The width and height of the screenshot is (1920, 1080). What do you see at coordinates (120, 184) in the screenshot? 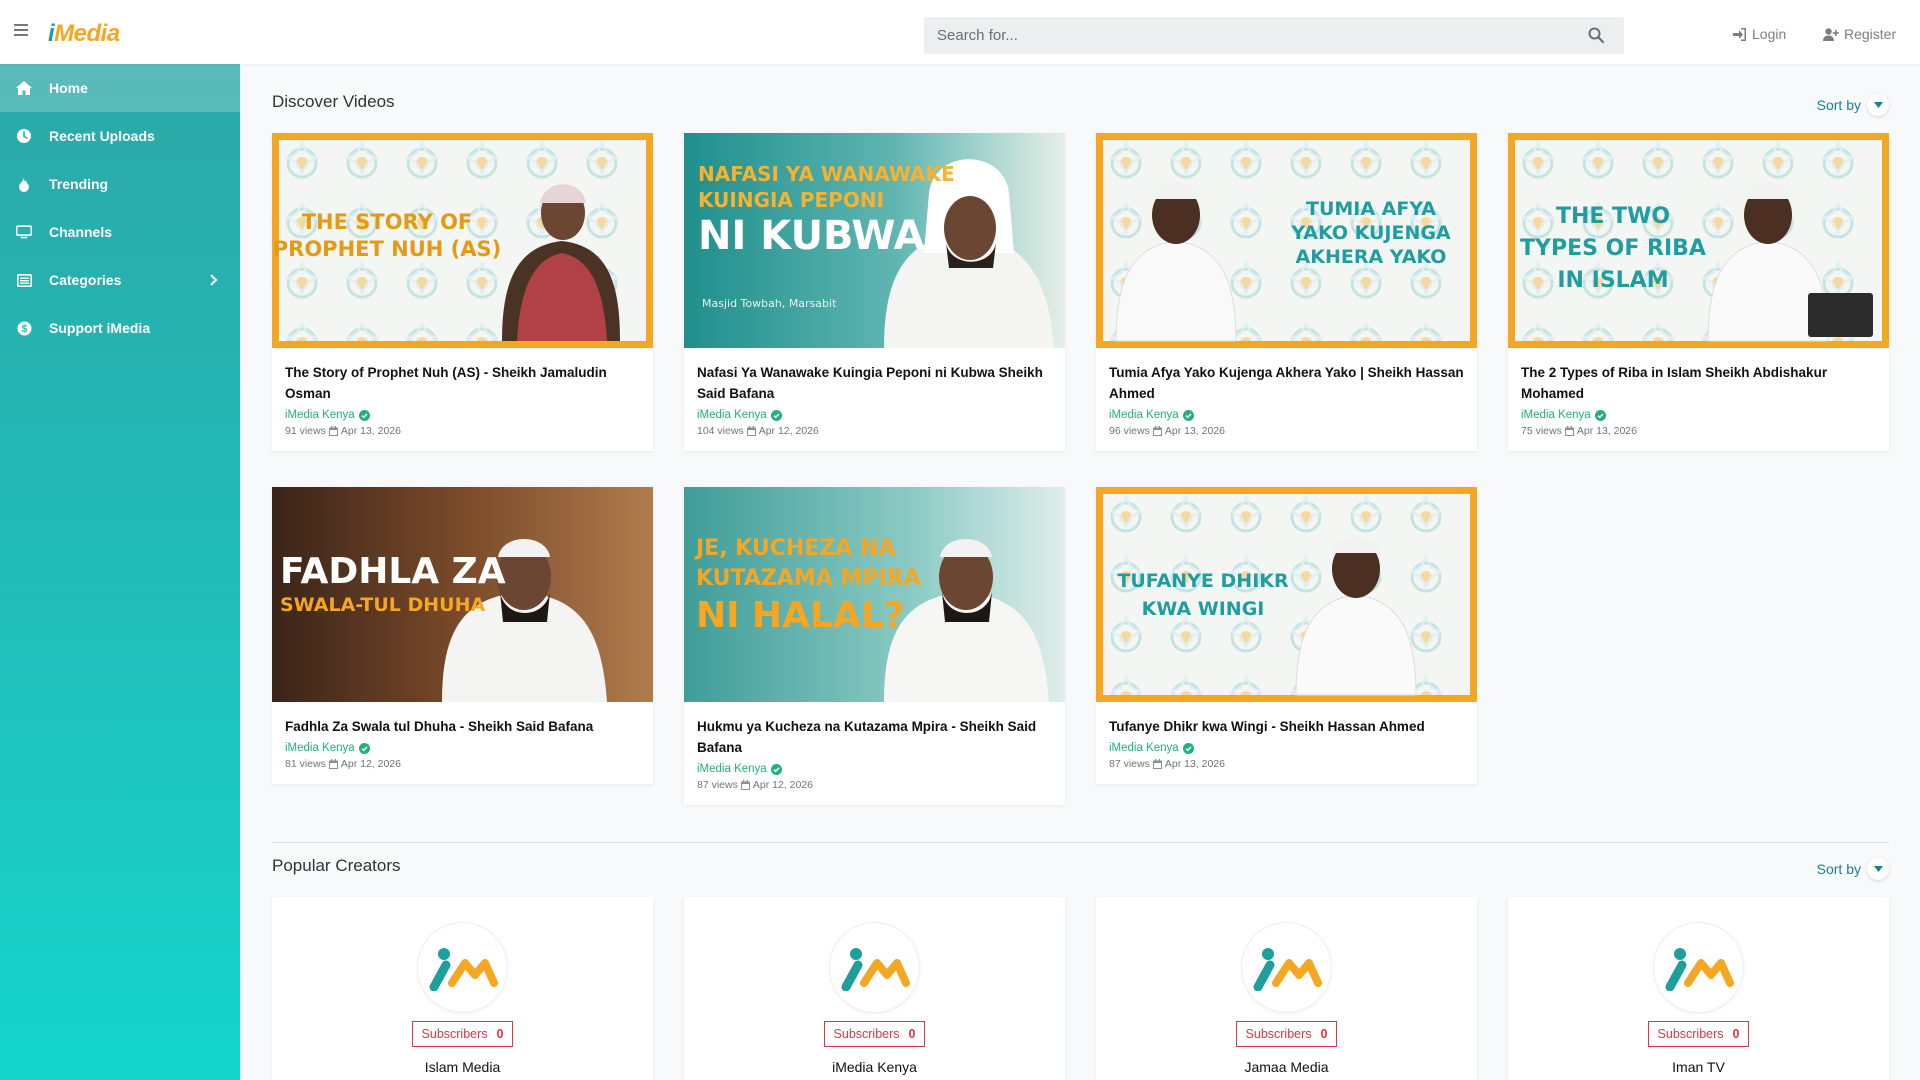
I see `sidebar-item-trending: Trending` at bounding box center [120, 184].